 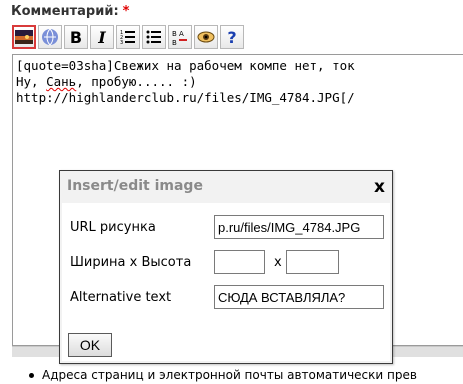 I want to click on comment-label: Комментарий: *, so click(x=70, y=11).